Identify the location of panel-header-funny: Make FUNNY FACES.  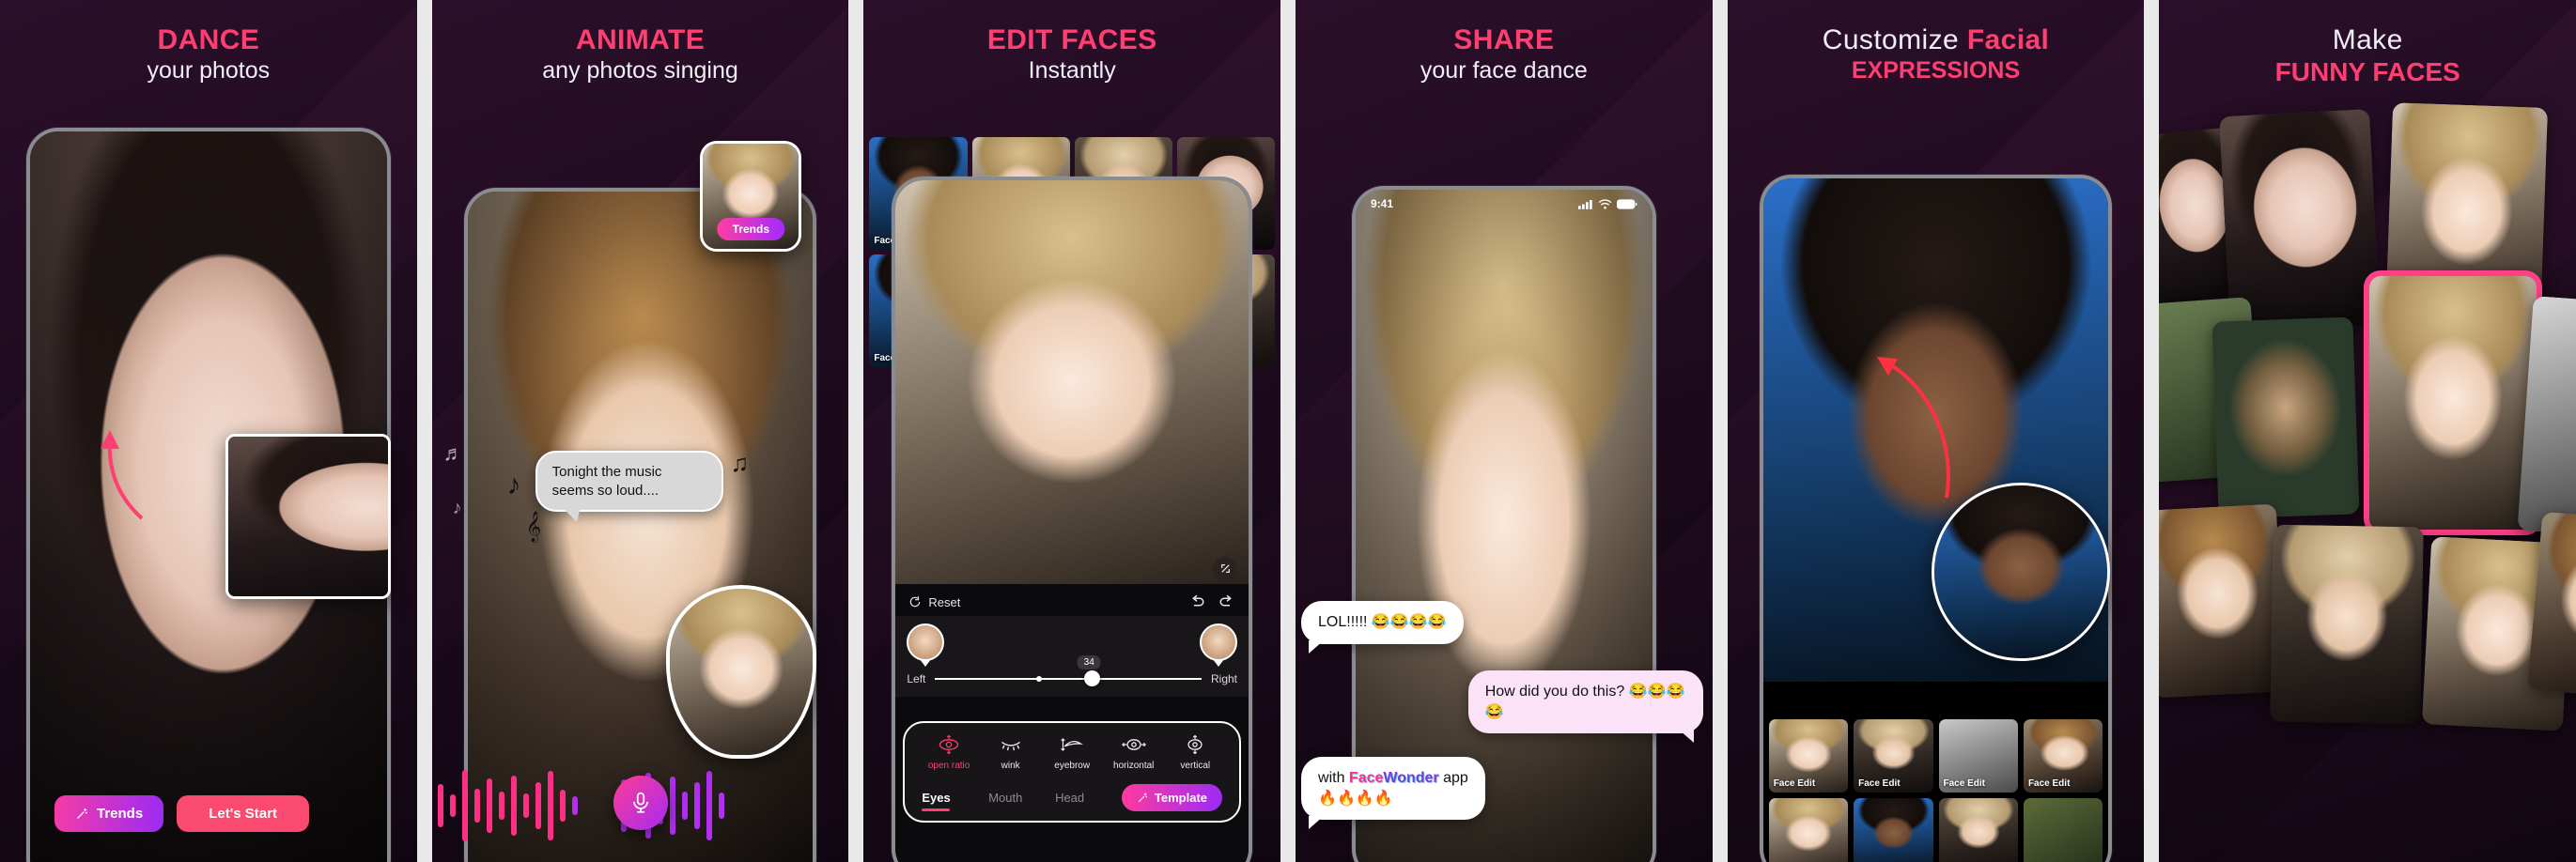
(2368, 44).